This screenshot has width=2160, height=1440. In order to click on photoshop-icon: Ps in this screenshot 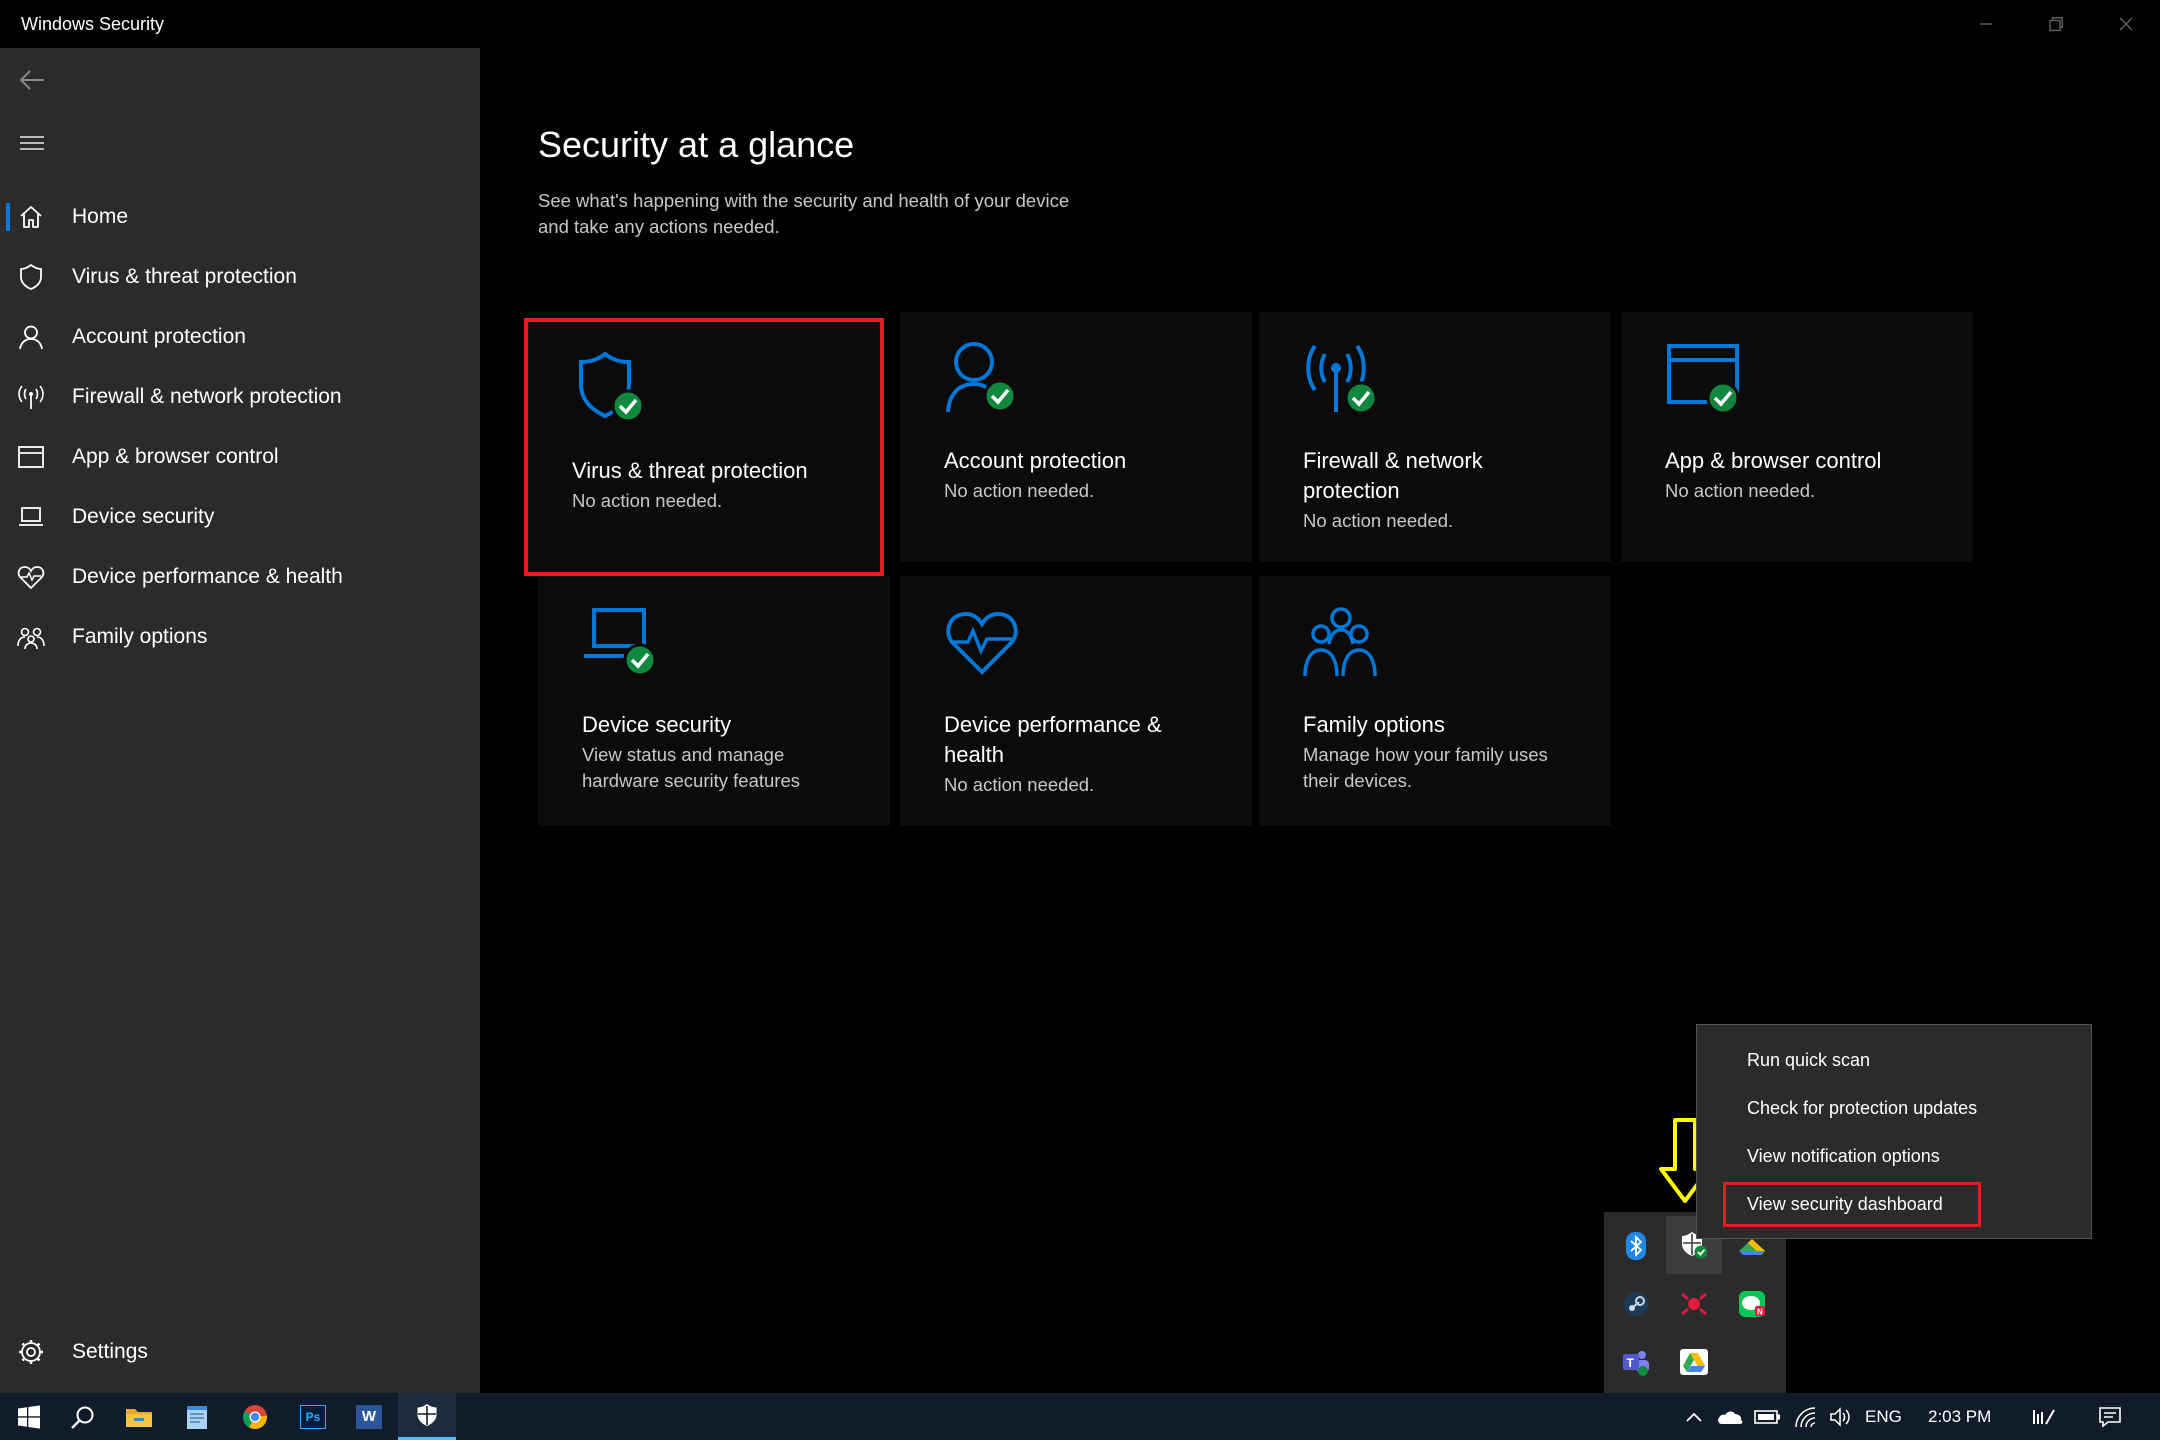, I will do `click(313, 1416)`.